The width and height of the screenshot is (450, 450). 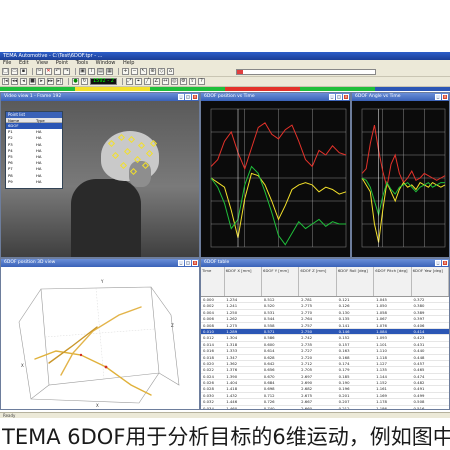 What do you see at coordinates (232, 344) in the screenshot?
I see `table-cell: 1.318` at bounding box center [232, 344].